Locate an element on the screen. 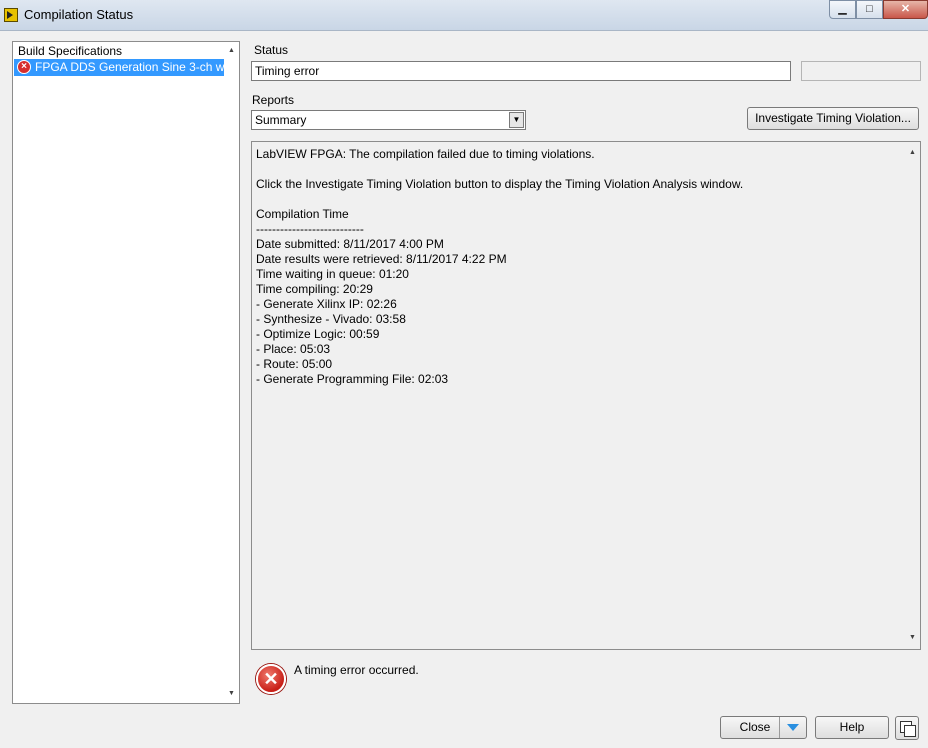 The width and height of the screenshot is (928, 748). list-scrollbar: ▲ ▼ is located at coordinates (231, 372).